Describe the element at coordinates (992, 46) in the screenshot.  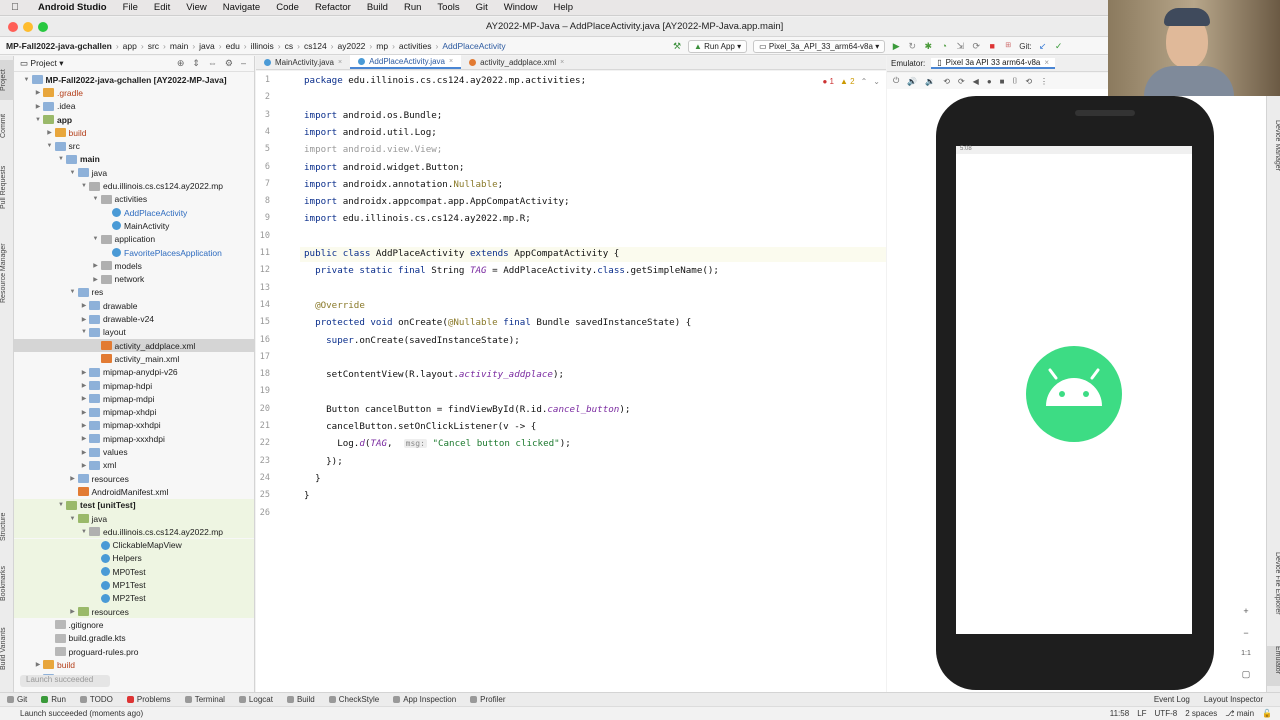
I see `stop-icon: ■` at that location.